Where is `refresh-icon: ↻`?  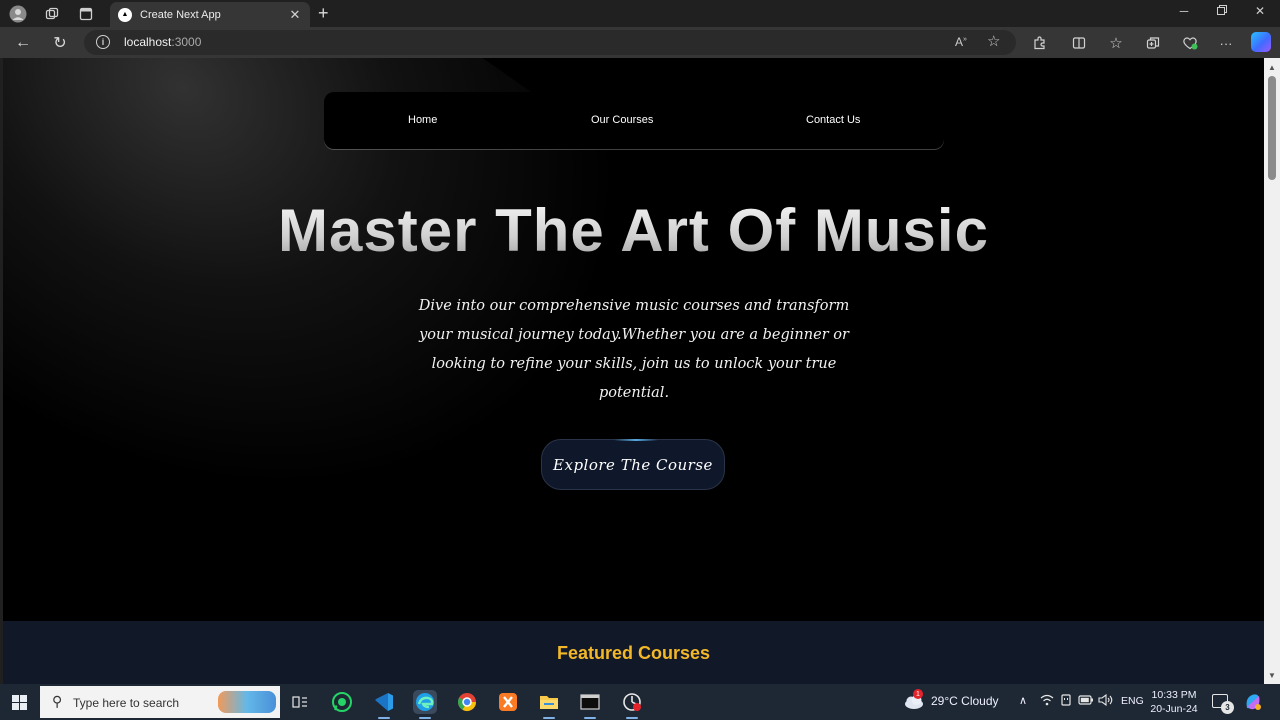 refresh-icon: ↻ is located at coordinates (60, 43).